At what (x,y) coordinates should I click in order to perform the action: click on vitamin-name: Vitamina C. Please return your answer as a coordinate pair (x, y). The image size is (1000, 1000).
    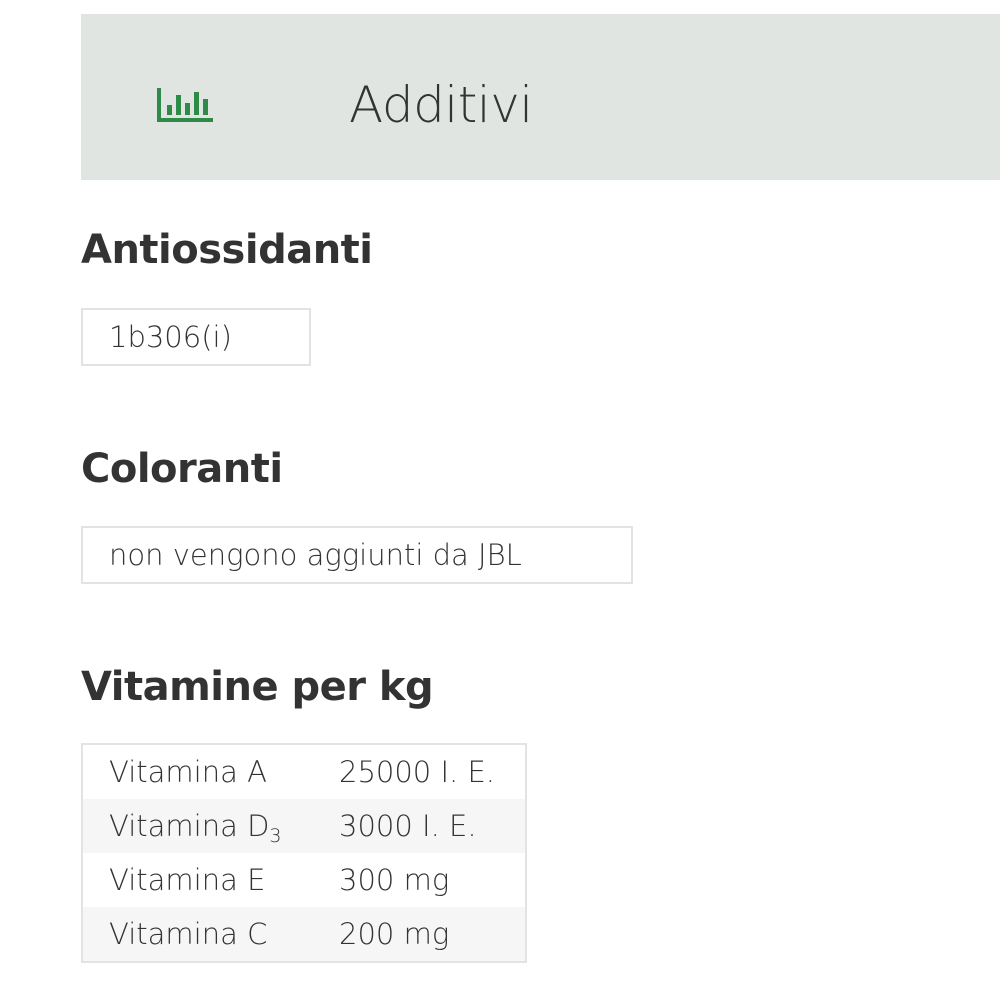
    Looking at the image, I should click on (210, 934).